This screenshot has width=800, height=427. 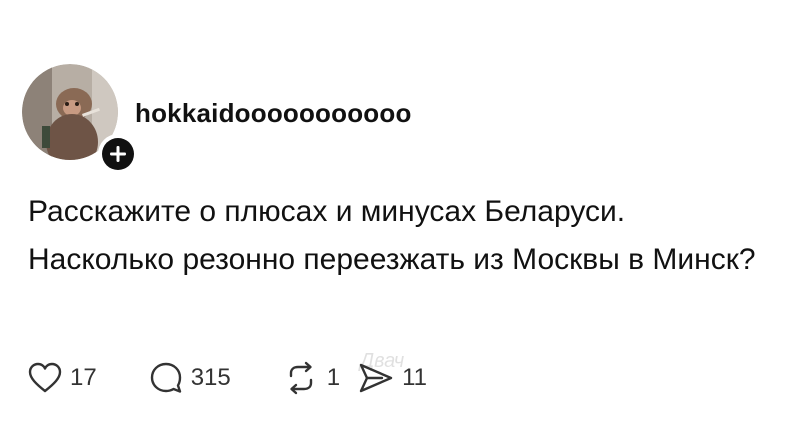 What do you see at coordinates (300, 378) in the screenshot?
I see `repost-icon` at bounding box center [300, 378].